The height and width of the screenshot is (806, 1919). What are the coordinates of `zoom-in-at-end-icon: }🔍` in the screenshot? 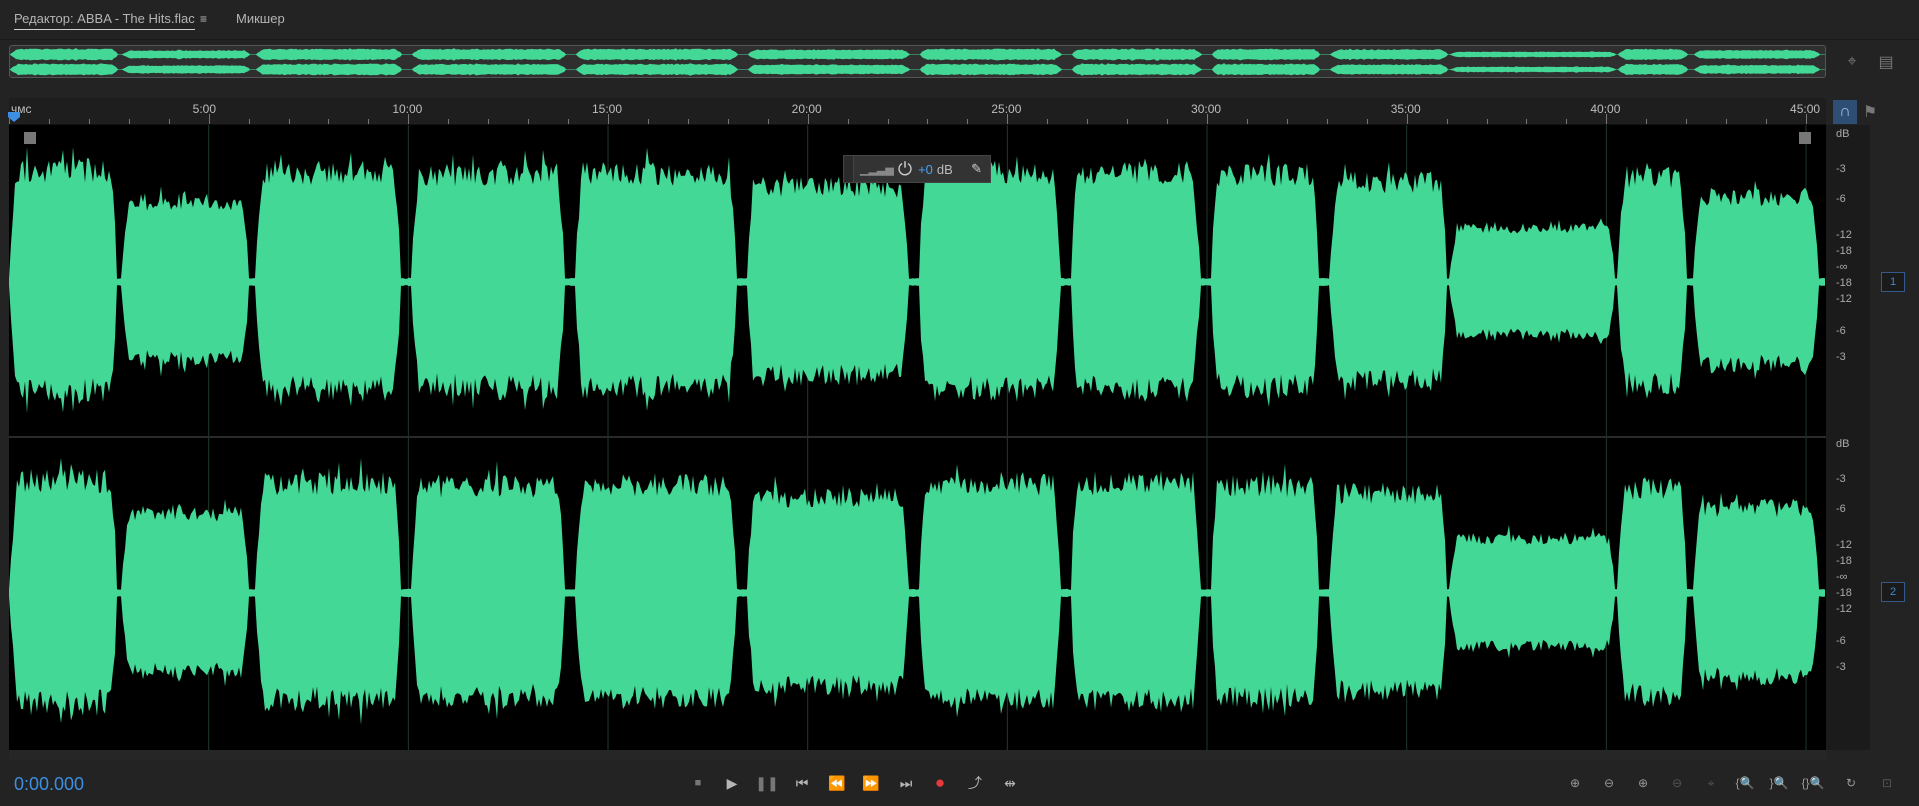 It's located at (1779, 783).